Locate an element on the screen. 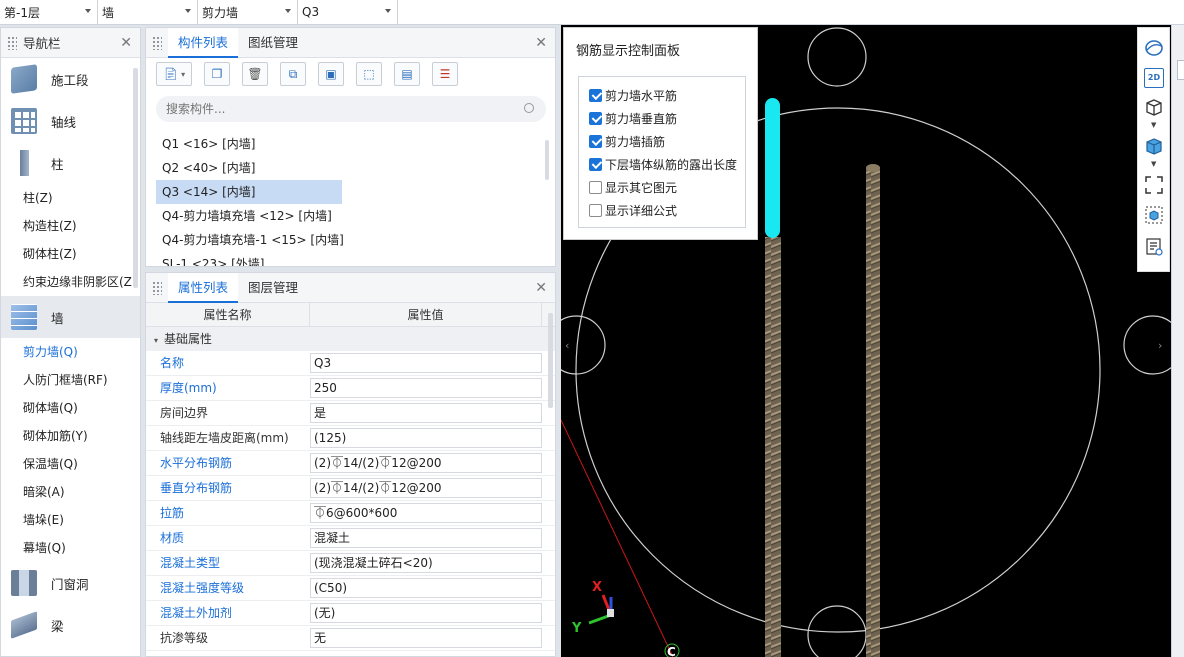 Image resolution: width=1184 pixels, height=657 pixels. nav-sub-masonry-column: 砌体柱(Z) is located at coordinates (70, 254).